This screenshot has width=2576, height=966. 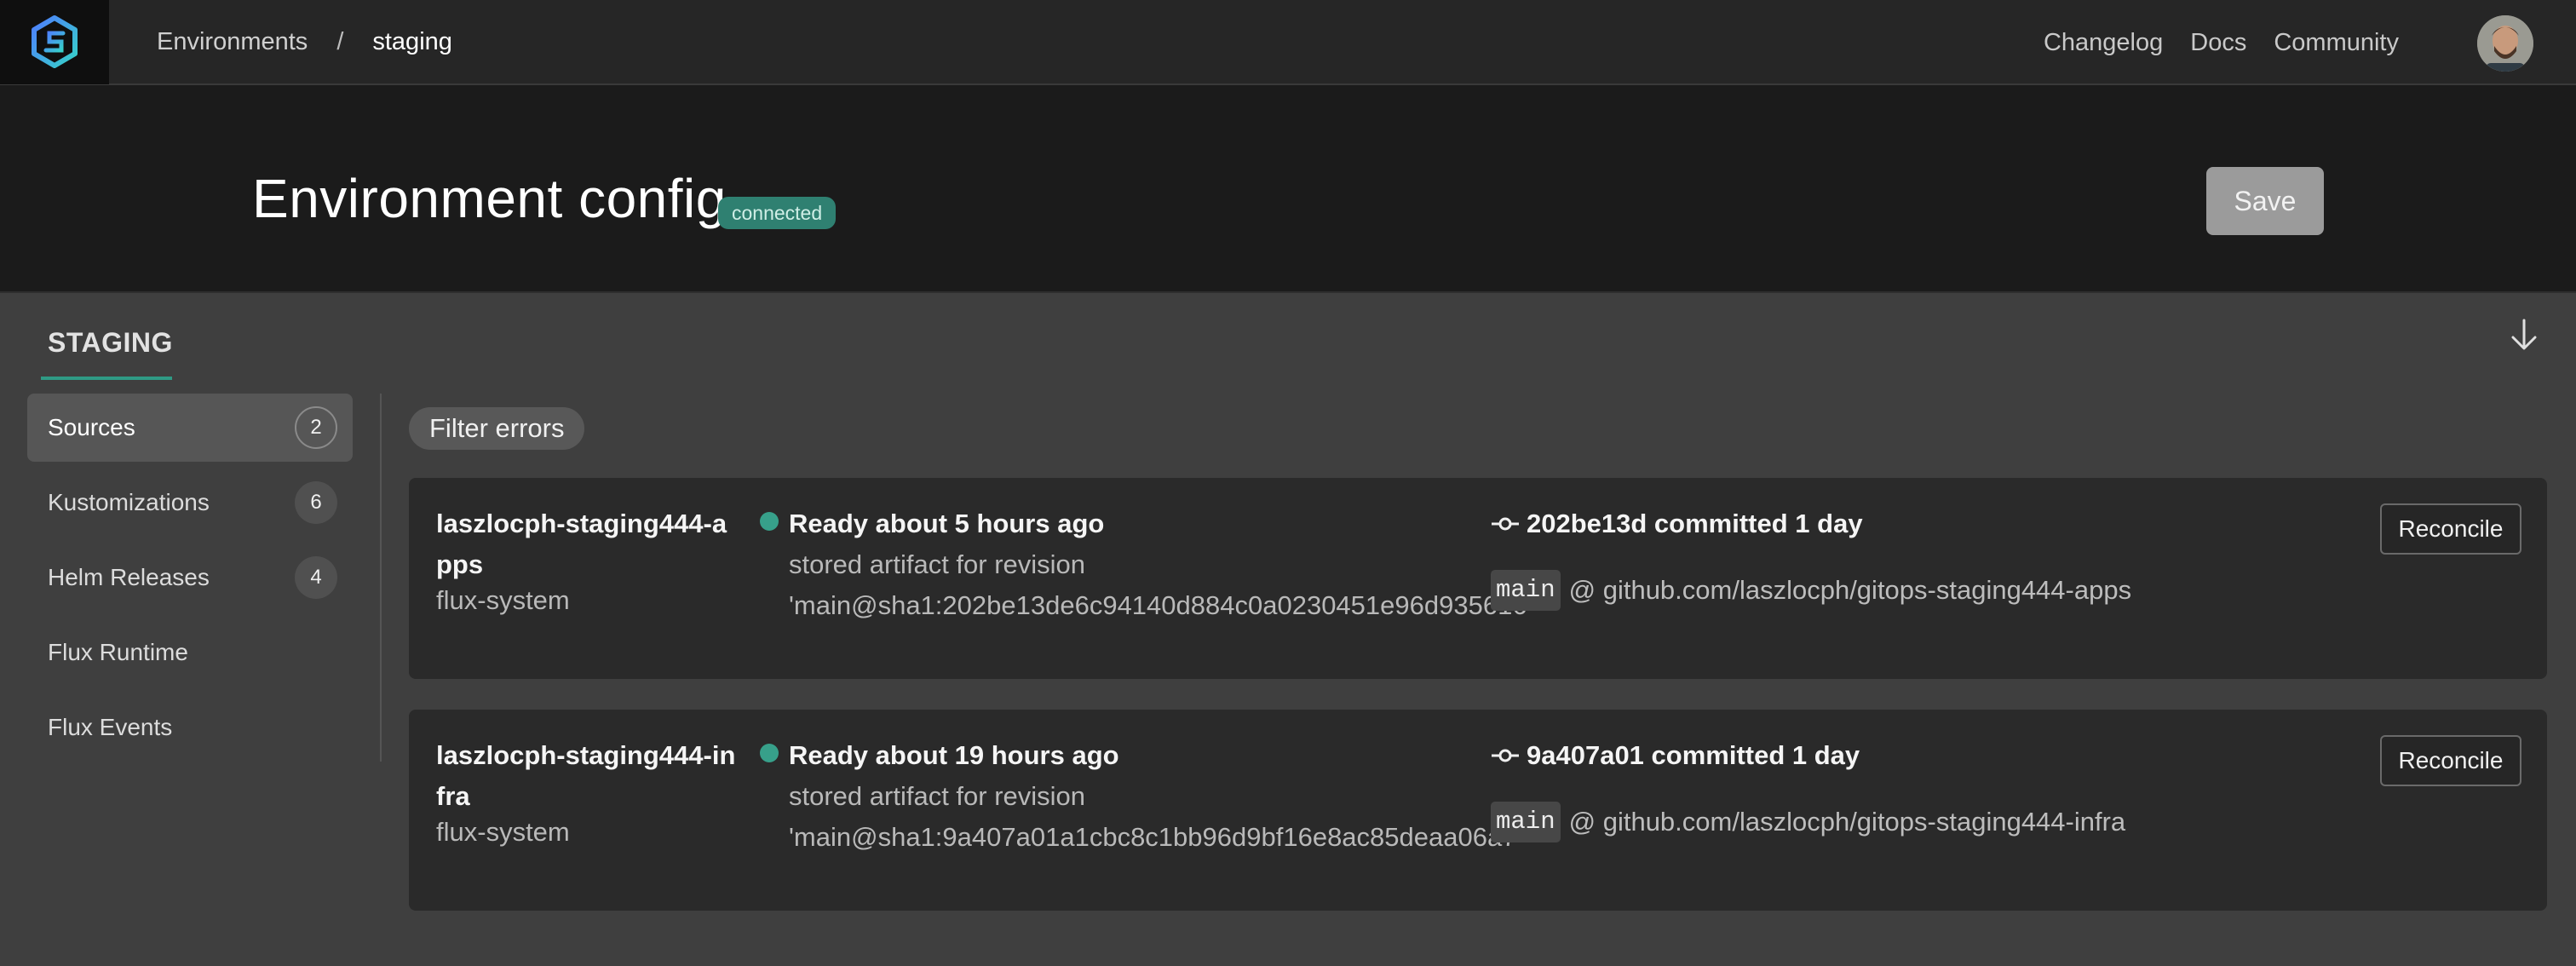 I want to click on app-logo, so click(x=55, y=42).